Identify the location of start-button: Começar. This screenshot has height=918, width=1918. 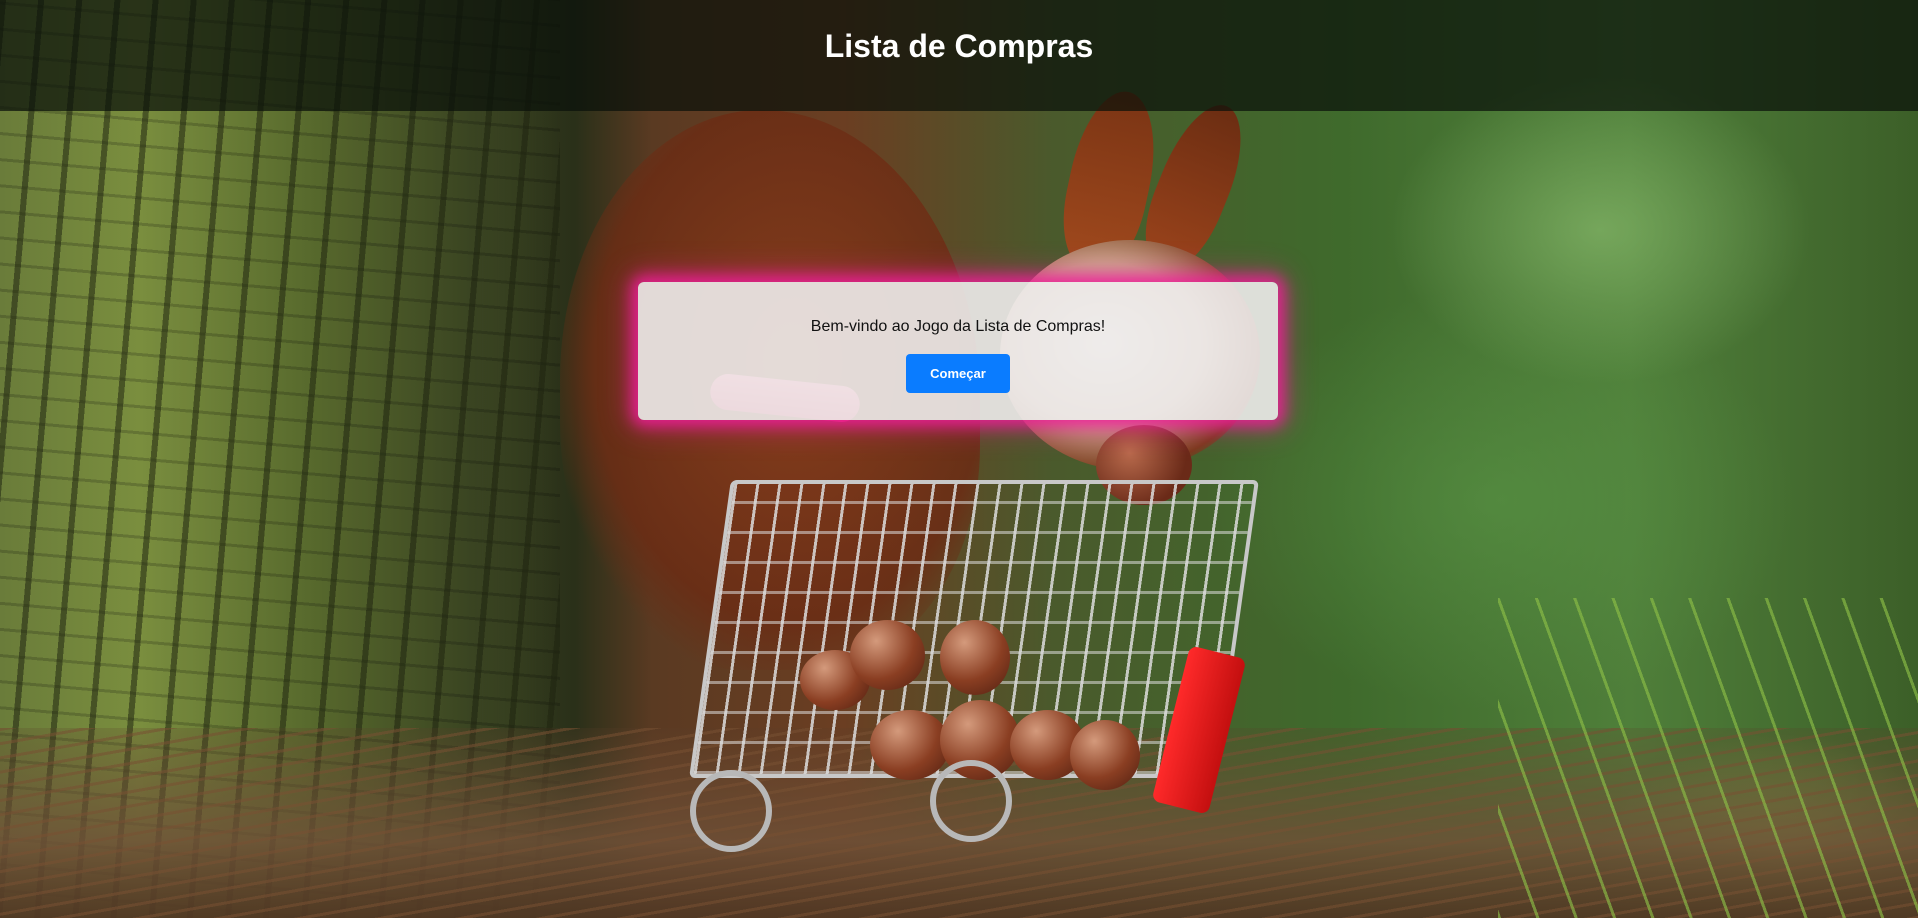
(958, 373).